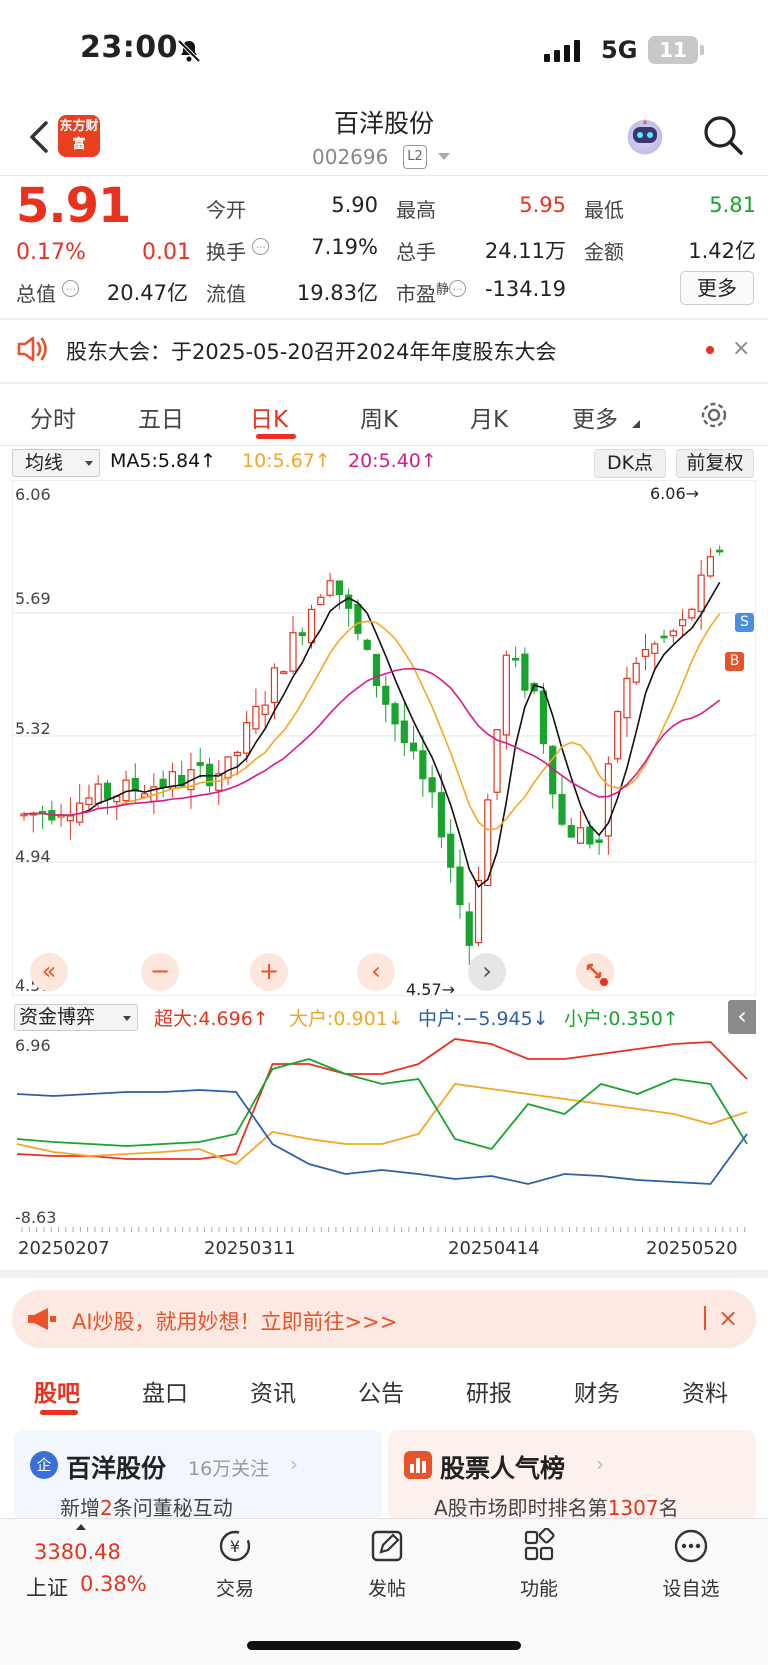 This screenshot has width=768, height=1665. Describe the element at coordinates (717, 288) in the screenshot. I see `more-quote-button: 更多` at that location.